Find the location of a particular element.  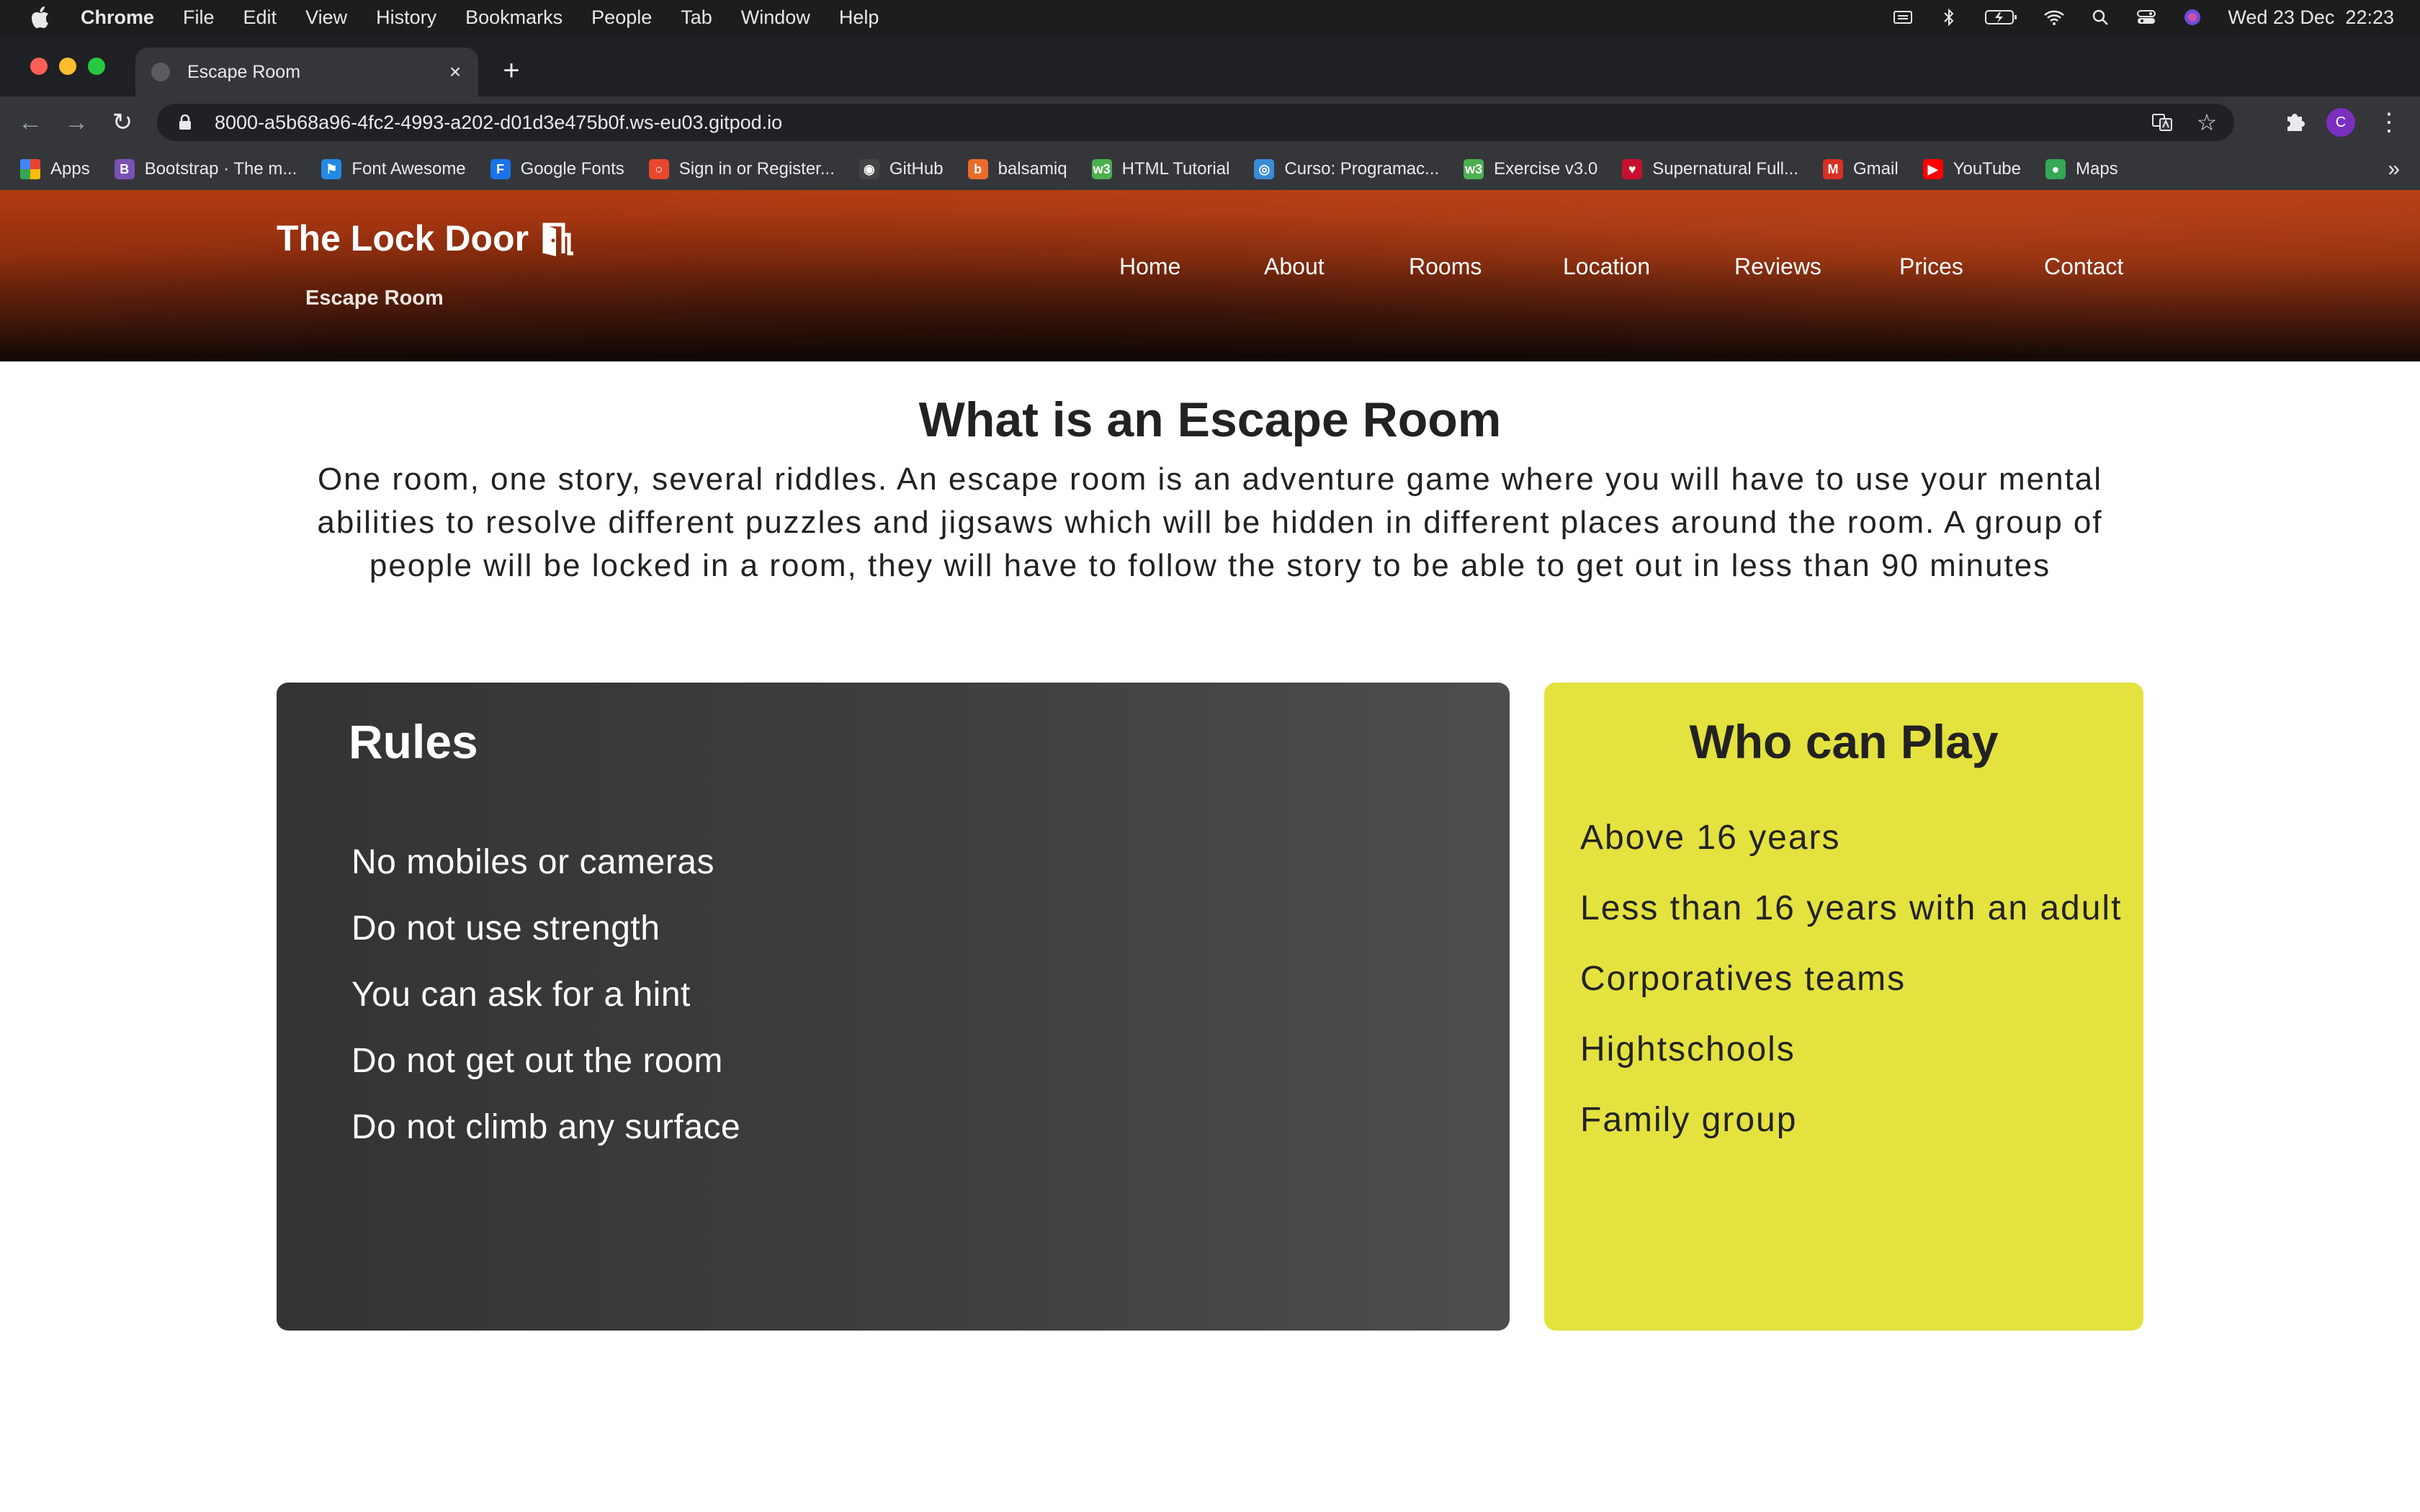

bookmark-item: b balsamiq is located at coordinates (1017, 169).